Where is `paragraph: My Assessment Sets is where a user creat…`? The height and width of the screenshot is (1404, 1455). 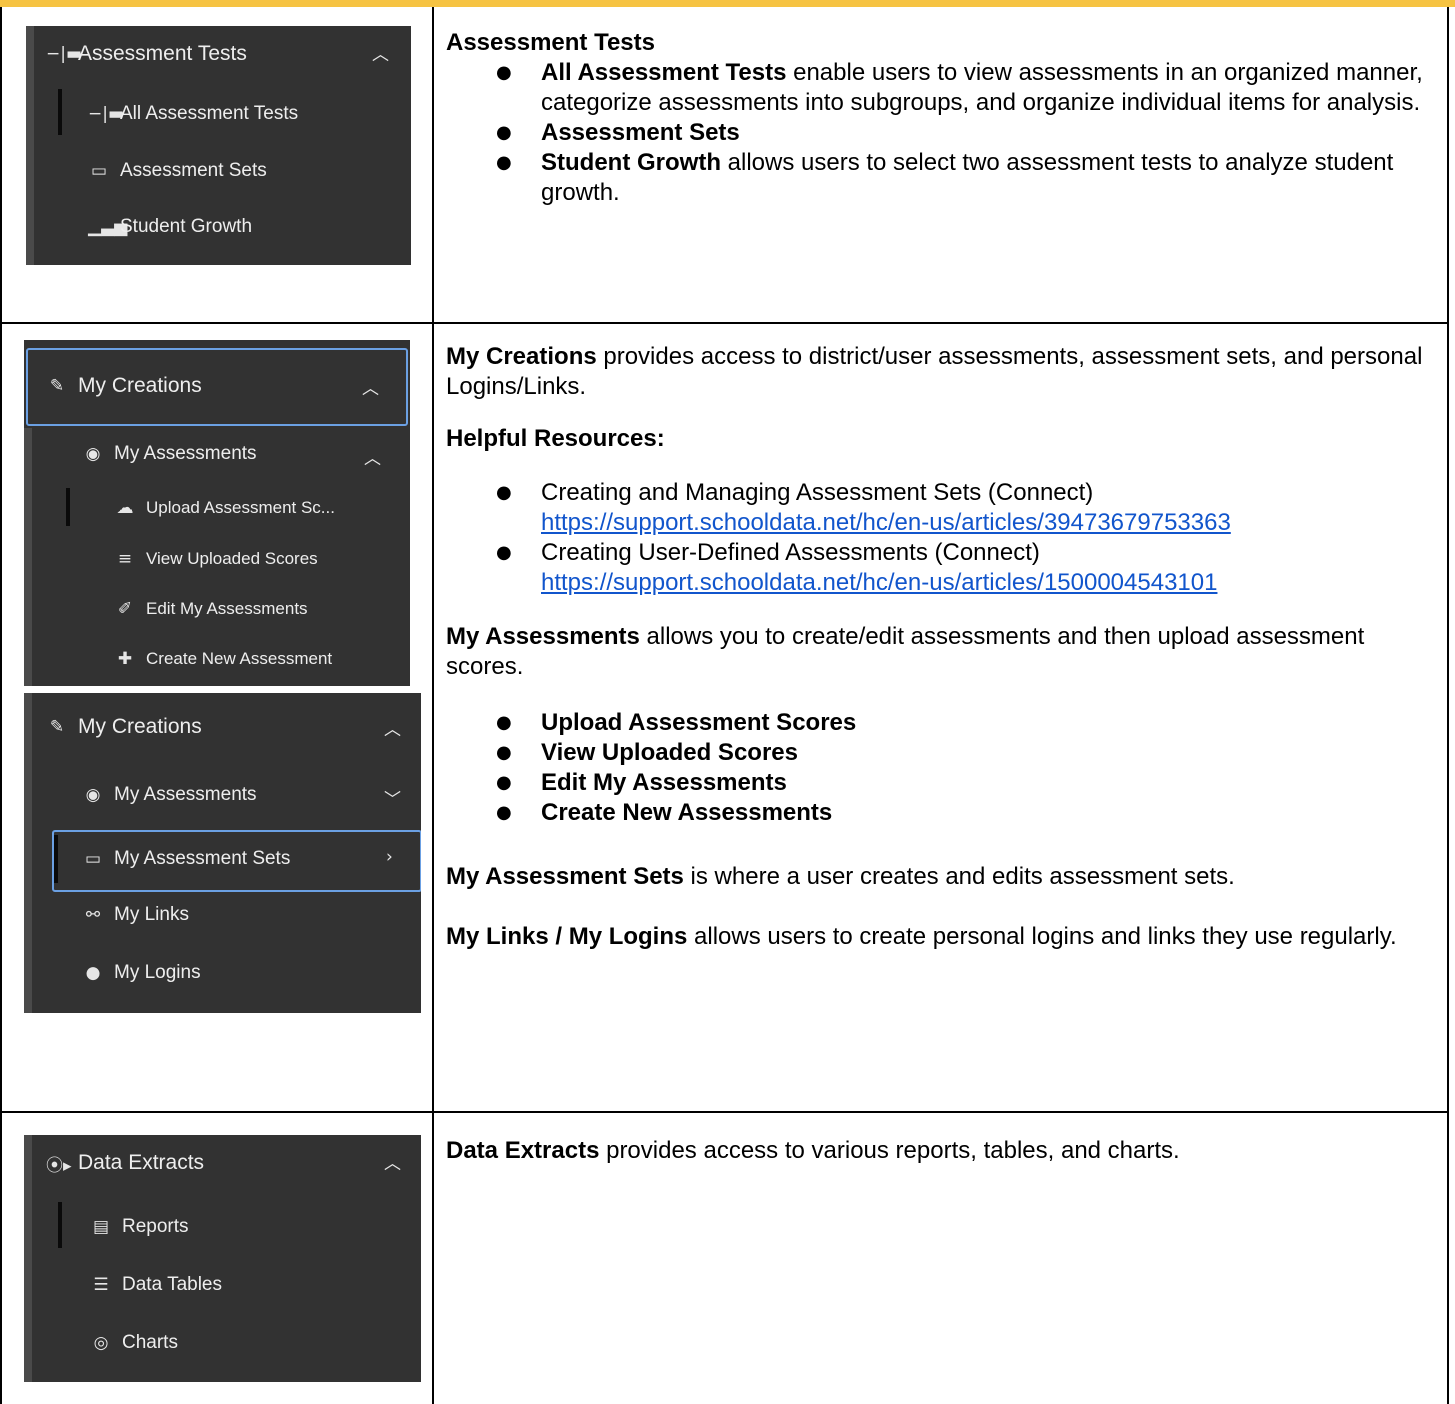
paragraph: My Assessment Sets is where a user creat… is located at coordinates (941, 877).